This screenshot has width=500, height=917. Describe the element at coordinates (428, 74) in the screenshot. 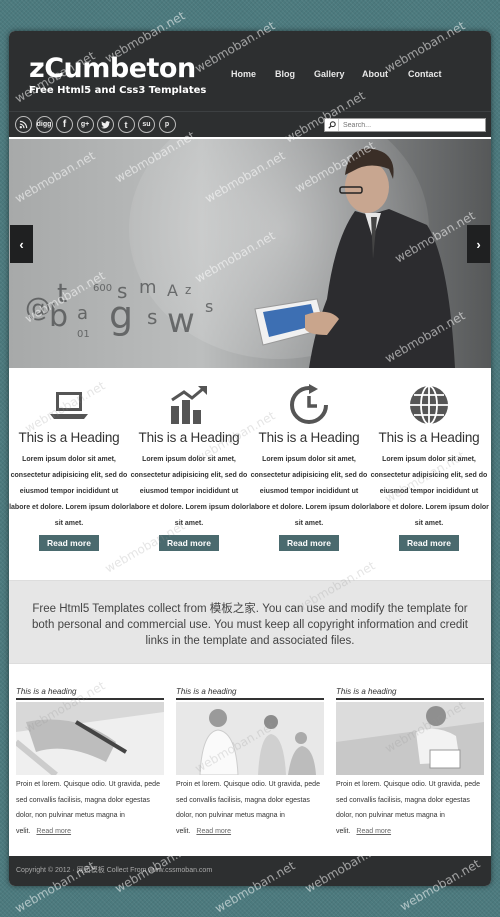

I see `nav-contact: Contact` at that location.